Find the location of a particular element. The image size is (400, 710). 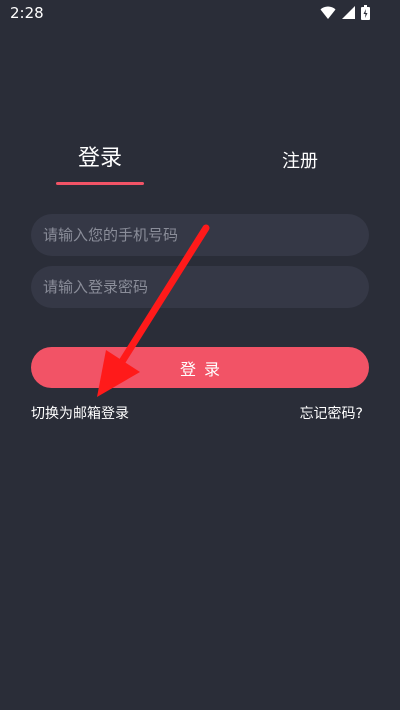

password-input is located at coordinates (200, 287).